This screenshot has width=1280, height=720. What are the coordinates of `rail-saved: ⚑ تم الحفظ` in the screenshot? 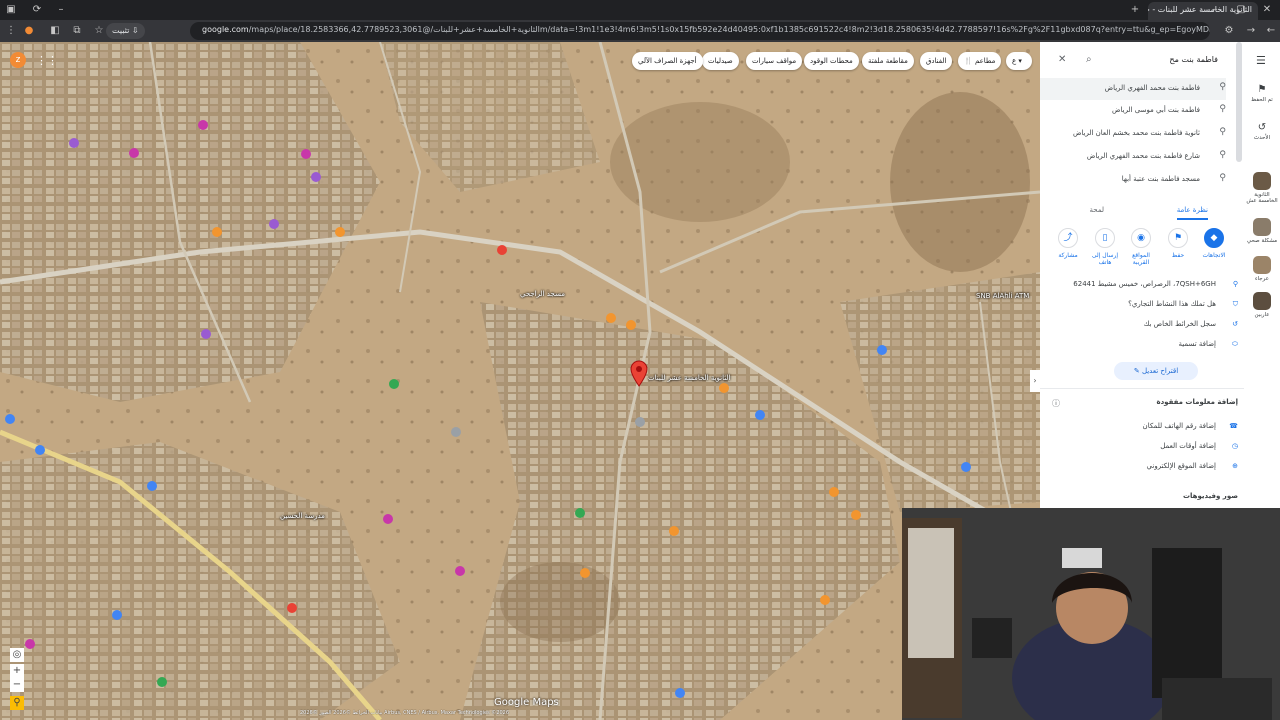 It's located at (1262, 93).